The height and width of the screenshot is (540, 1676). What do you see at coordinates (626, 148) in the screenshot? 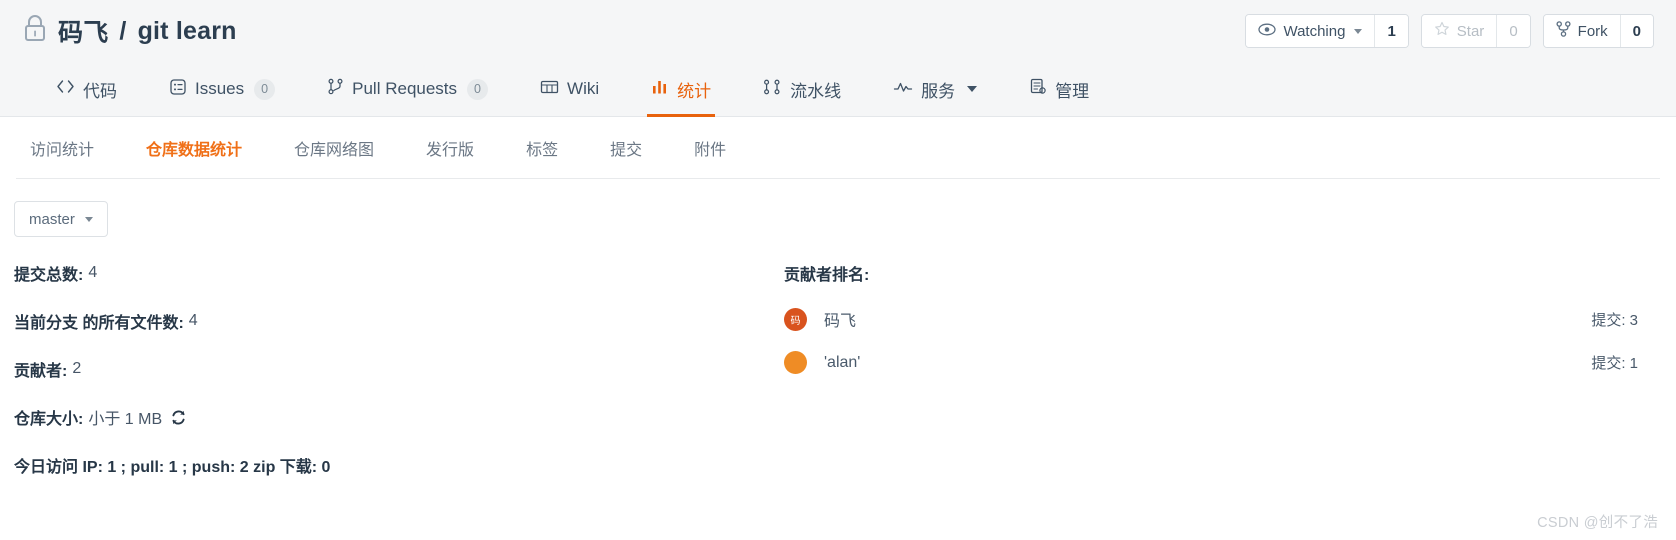
I see `sub-nav-item-commits: 提交` at bounding box center [626, 148].